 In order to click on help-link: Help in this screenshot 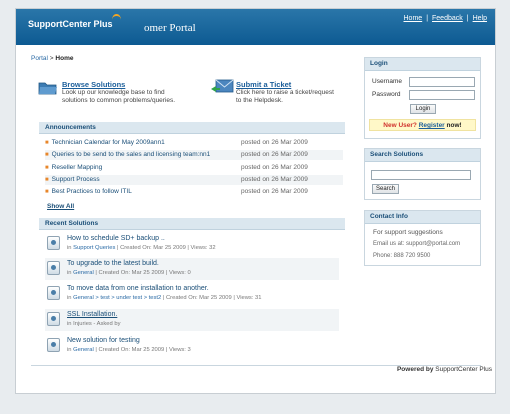, I will do `click(480, 18)`.